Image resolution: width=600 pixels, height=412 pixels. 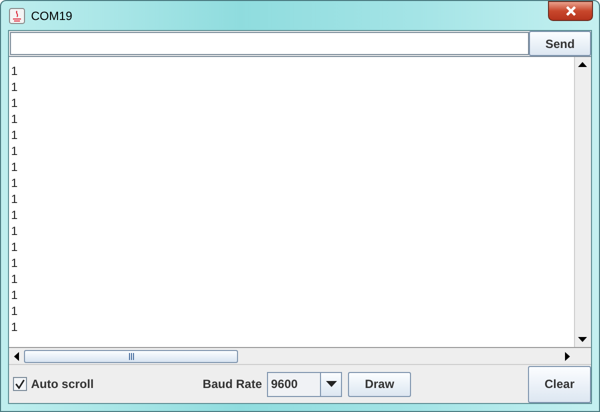 I want to click on auto-scroll-label: Auto scroll, so click(x=62, y=384).